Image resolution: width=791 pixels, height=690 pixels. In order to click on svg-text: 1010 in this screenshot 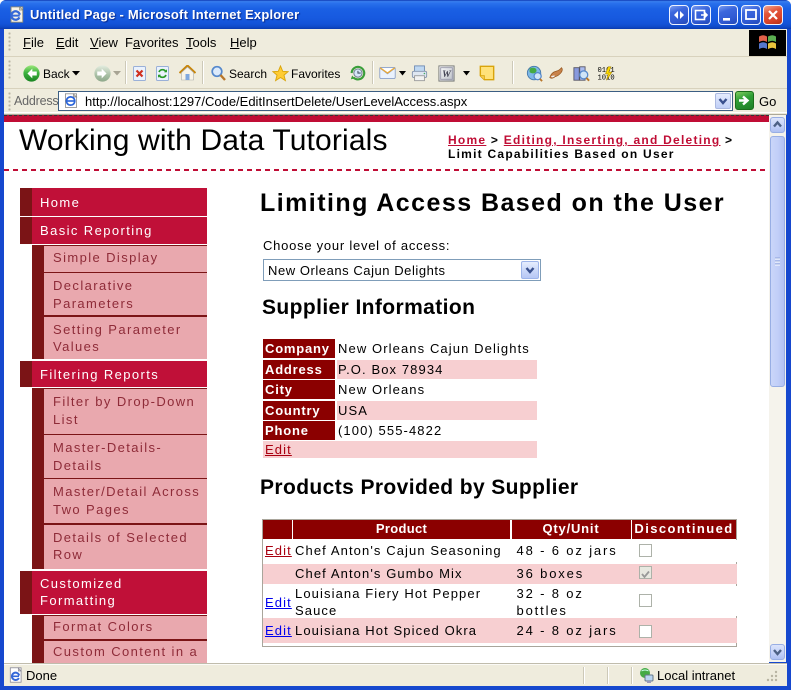, I will do `click(606, 78)`.